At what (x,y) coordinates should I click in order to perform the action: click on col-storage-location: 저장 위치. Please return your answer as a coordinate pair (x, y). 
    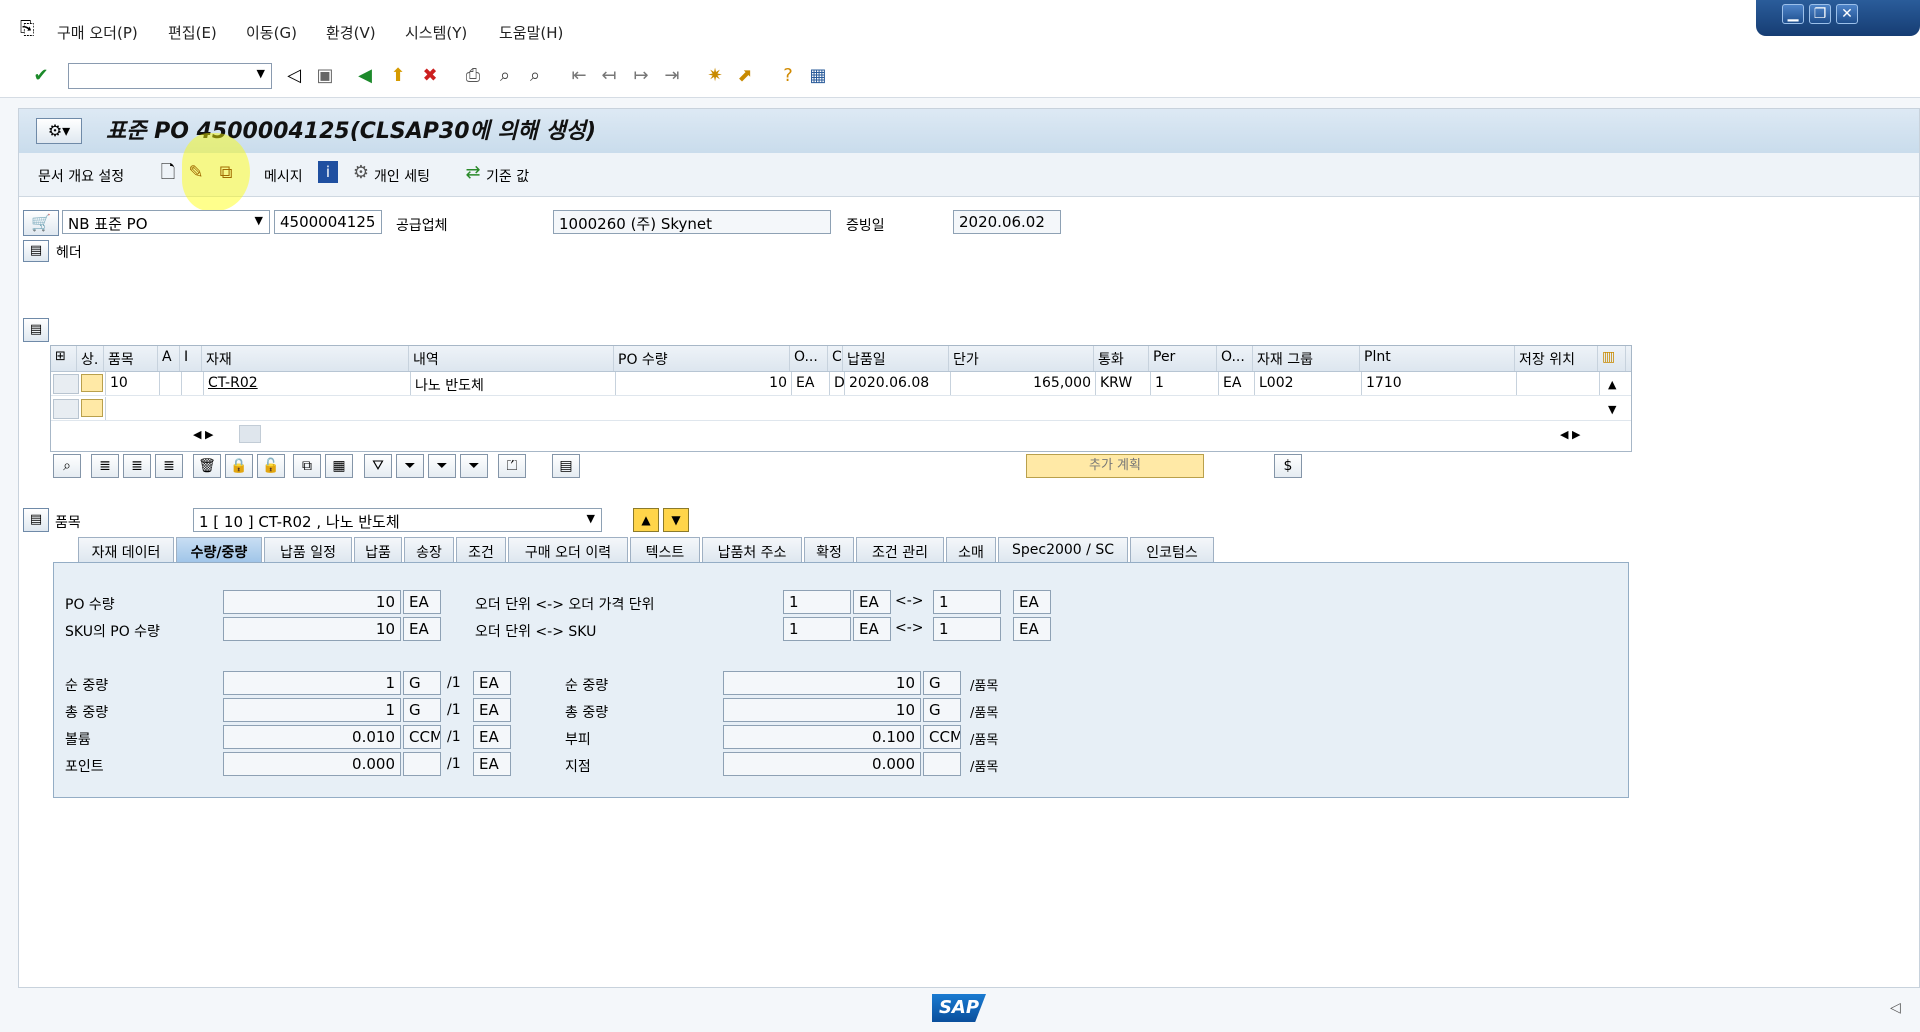
    Looking at the image, I should click on (1556, 358).